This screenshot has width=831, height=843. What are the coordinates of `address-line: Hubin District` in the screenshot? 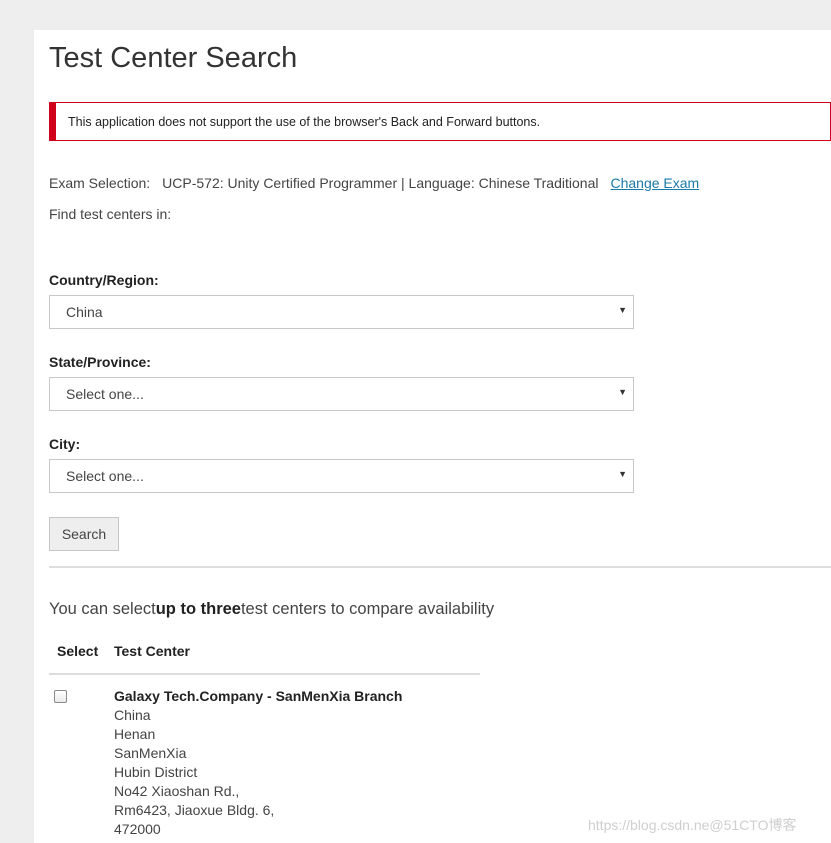 It's located at (156, 772).